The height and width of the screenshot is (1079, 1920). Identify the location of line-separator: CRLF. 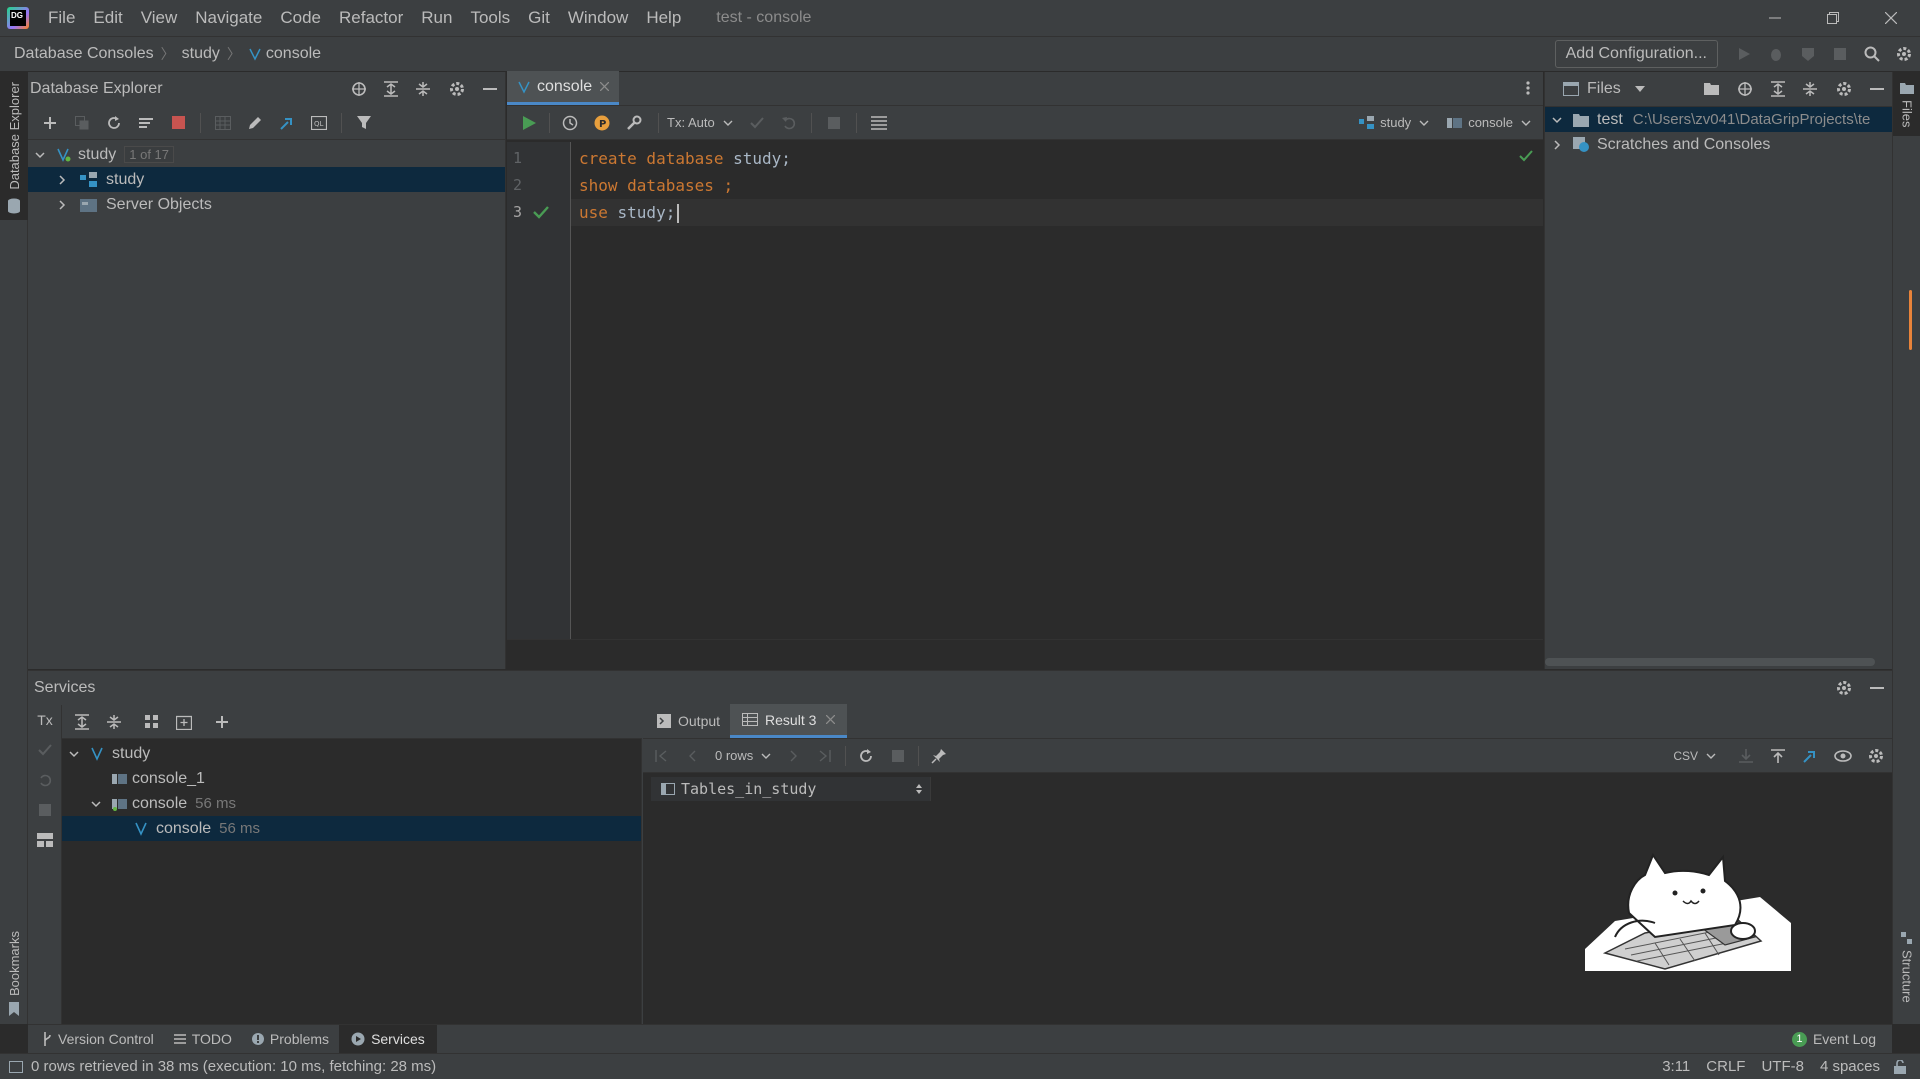
(1725, 1066).